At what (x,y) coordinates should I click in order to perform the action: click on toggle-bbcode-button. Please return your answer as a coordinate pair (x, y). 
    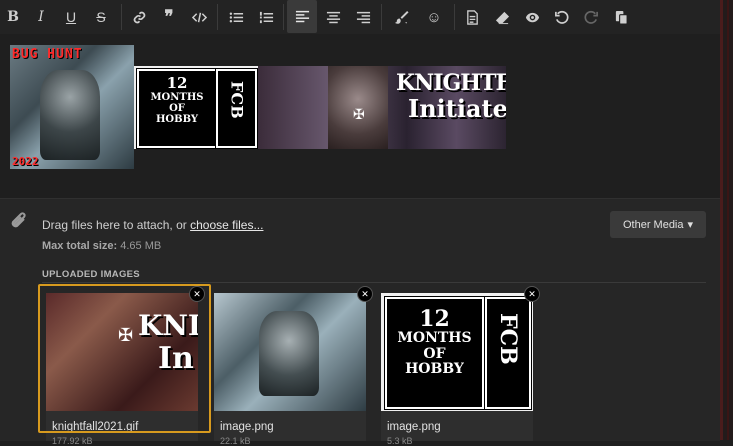
    Looking at the image, I should click on (621, 17).